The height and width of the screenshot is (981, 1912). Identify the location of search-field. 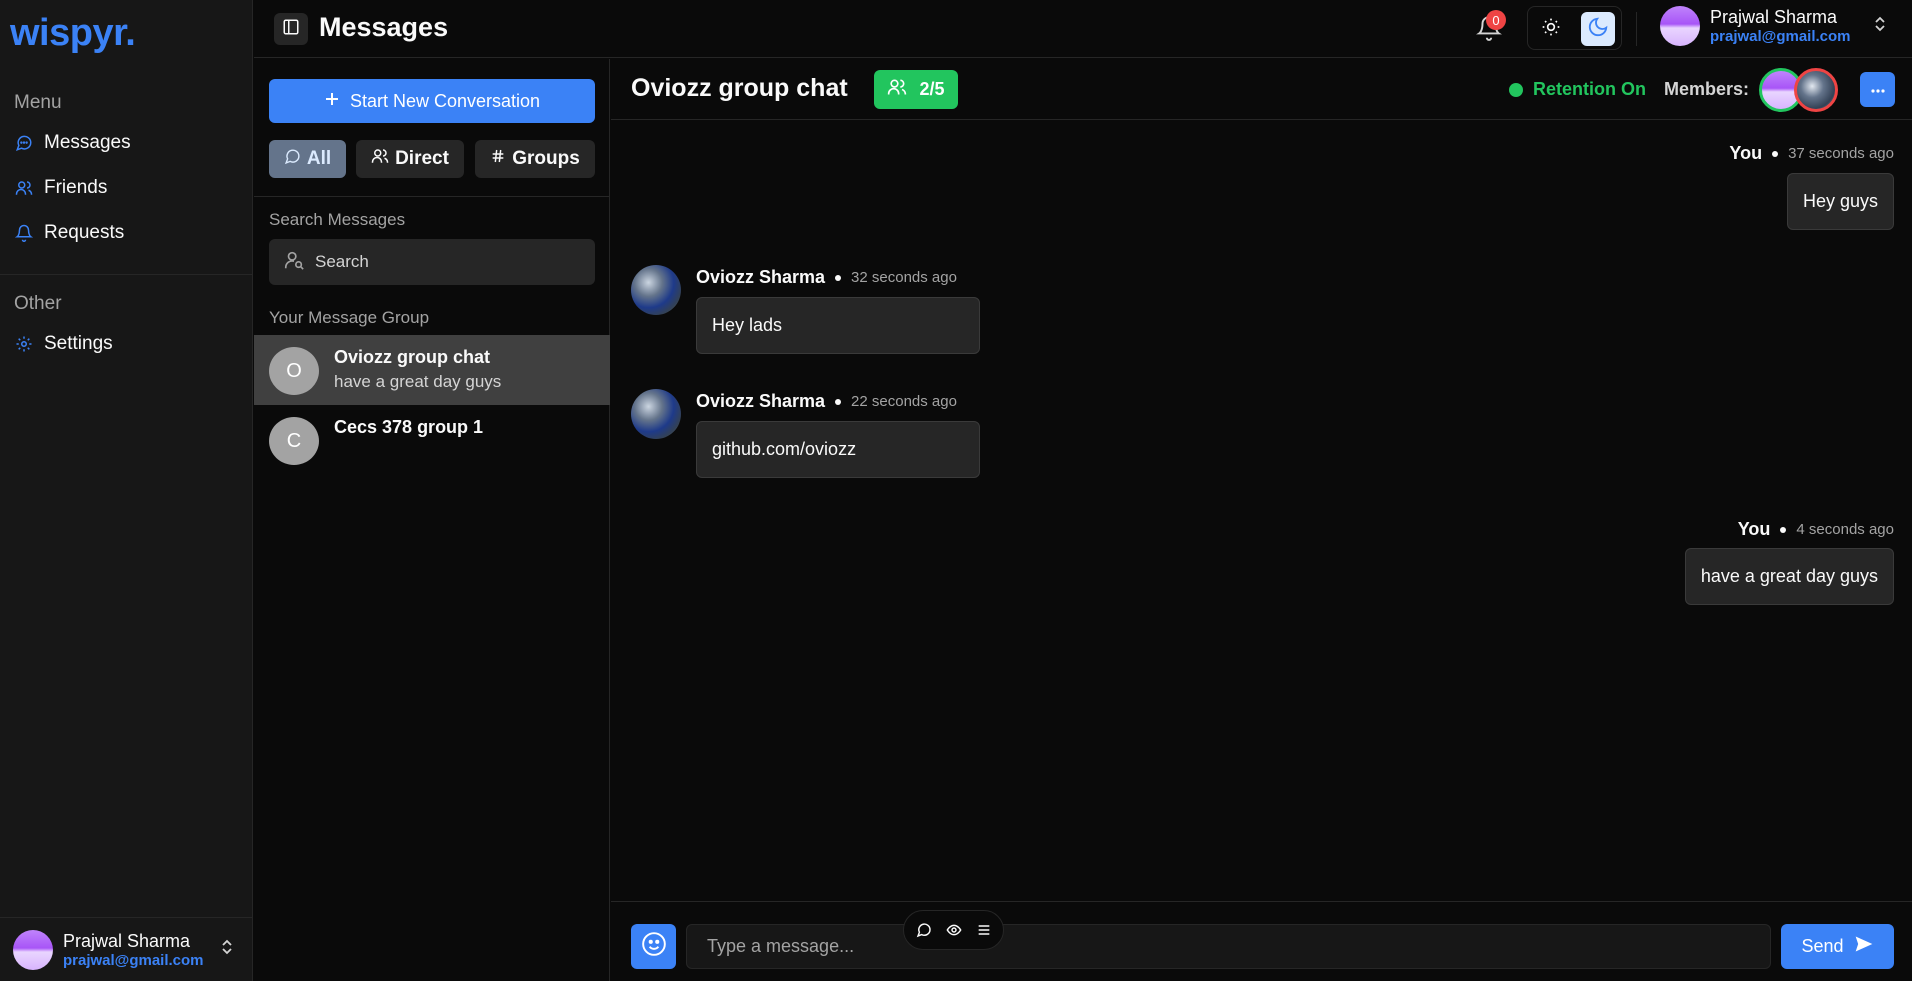
(432, 262).